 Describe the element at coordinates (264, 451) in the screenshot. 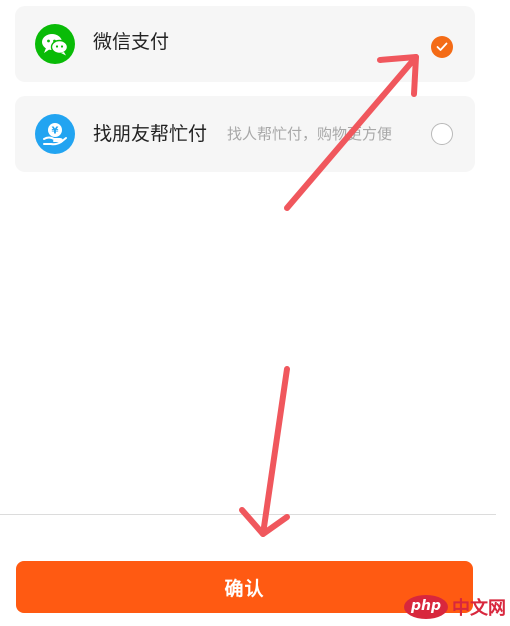

I see `annotation-arrow-down-icon` at that location.